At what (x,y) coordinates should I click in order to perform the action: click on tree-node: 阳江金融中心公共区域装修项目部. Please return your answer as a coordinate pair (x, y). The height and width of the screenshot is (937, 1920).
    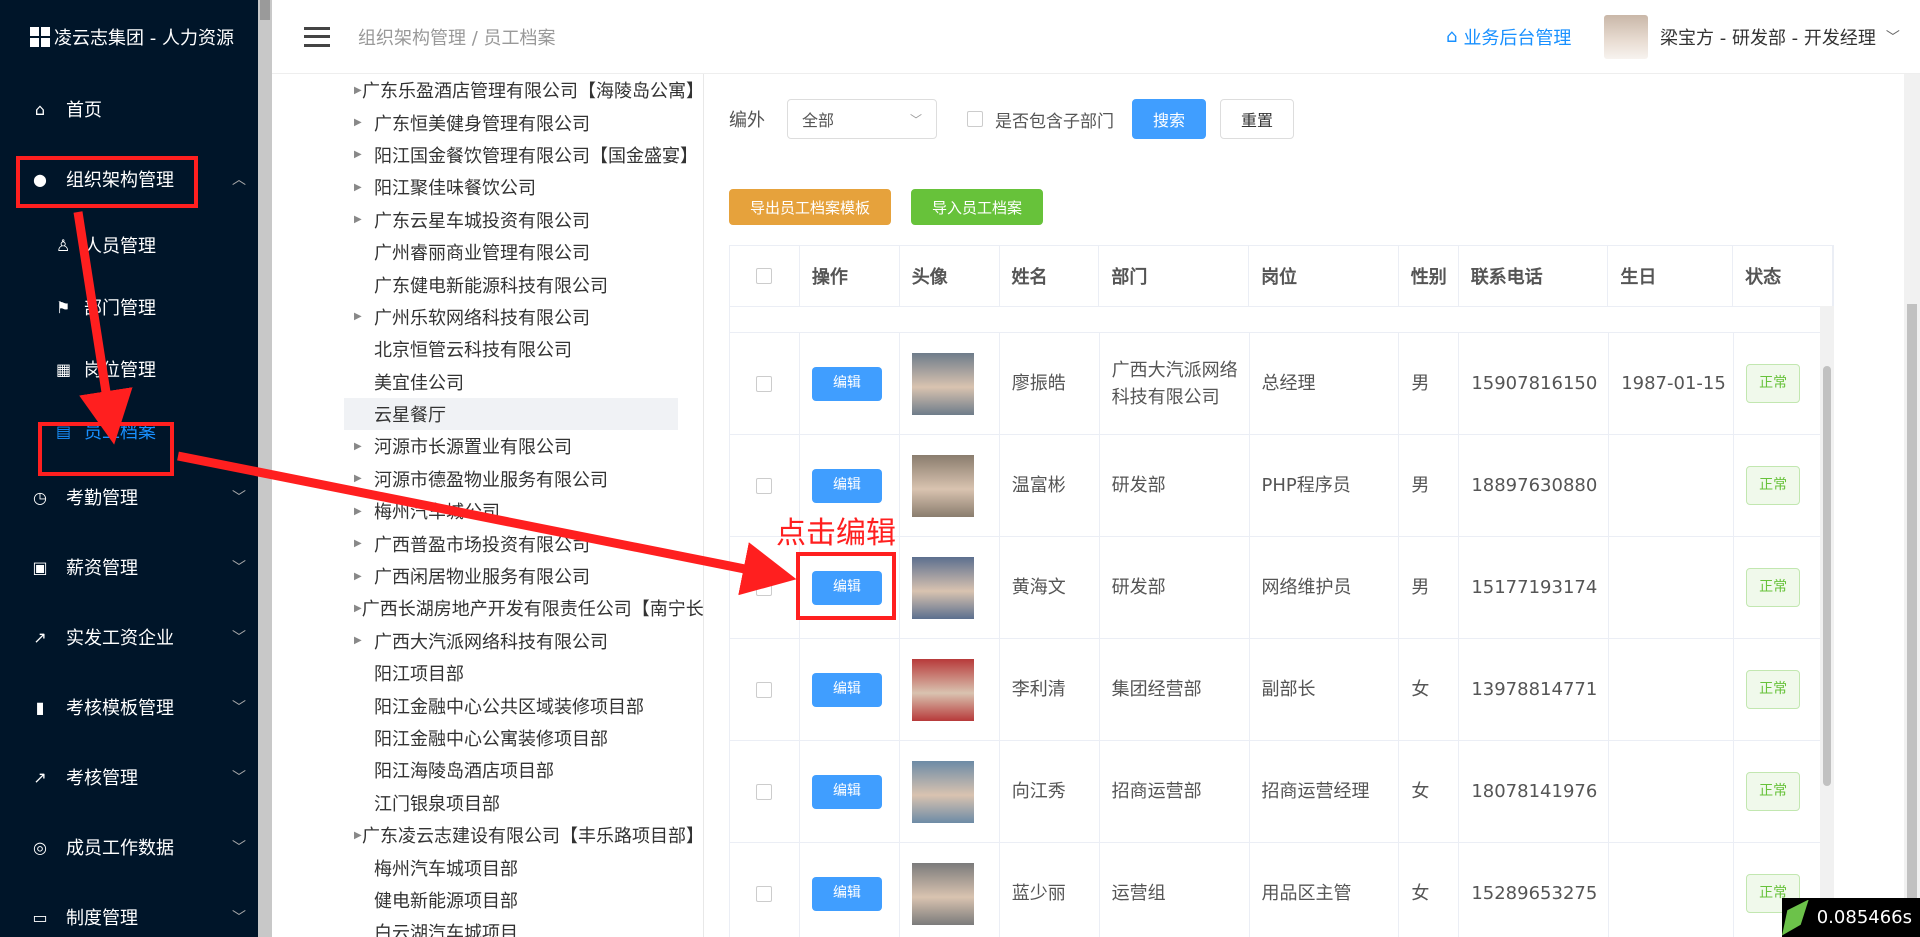
    Looking at the image, I should click on (524, 705).